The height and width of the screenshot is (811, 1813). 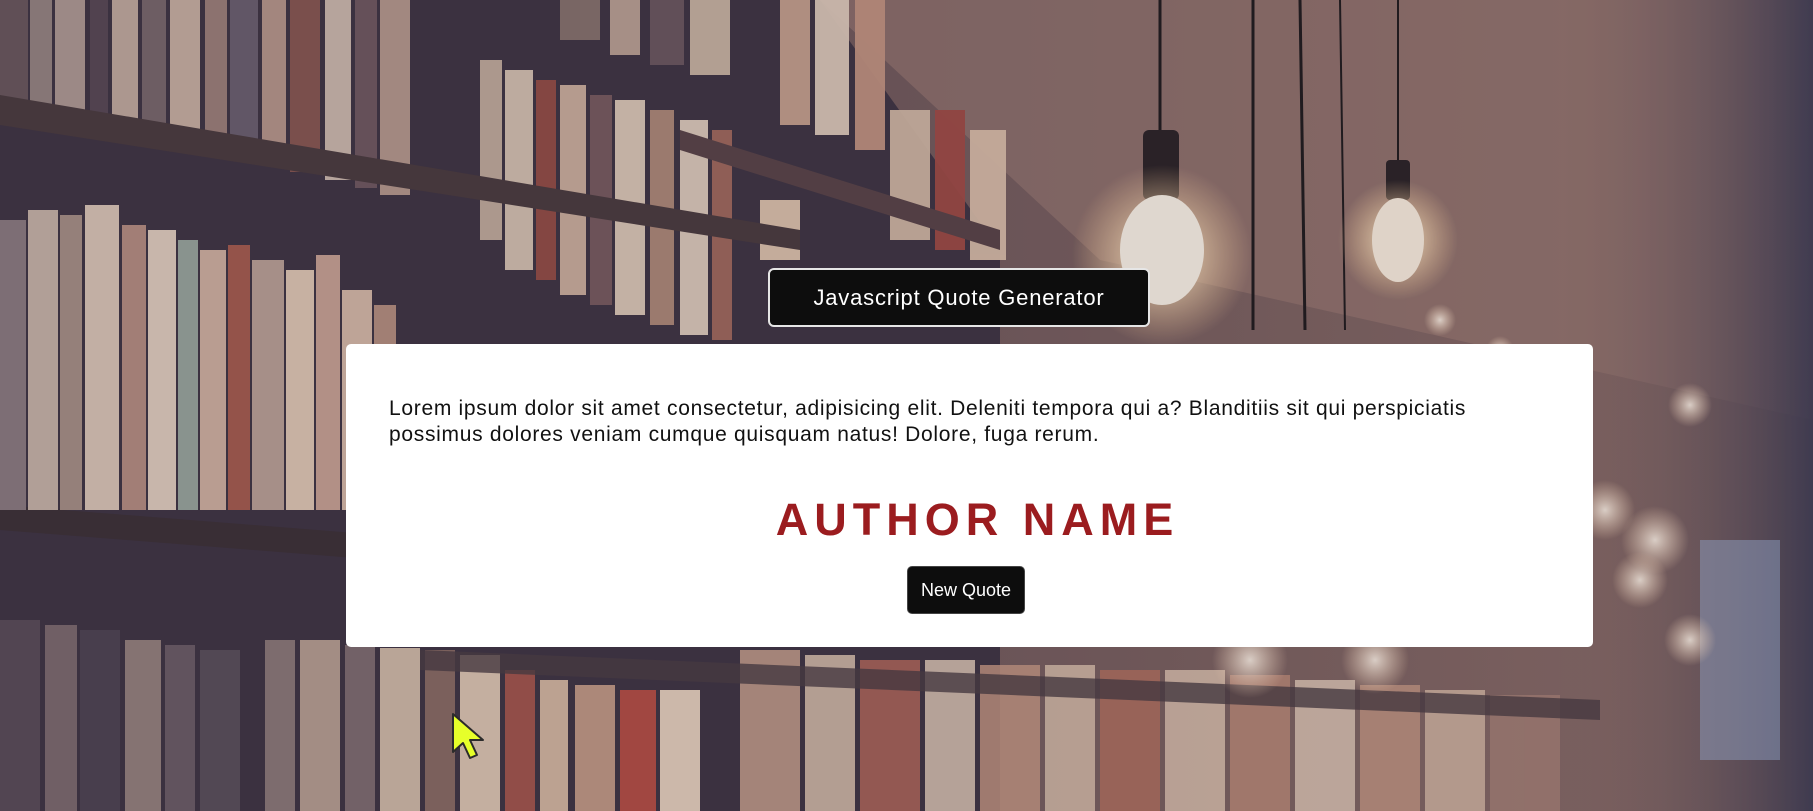 What do you see at coordinates (959, 297) in the screenshot?
I see `page-title: Javascript Quote Generator` at bounding box center [959, 297].